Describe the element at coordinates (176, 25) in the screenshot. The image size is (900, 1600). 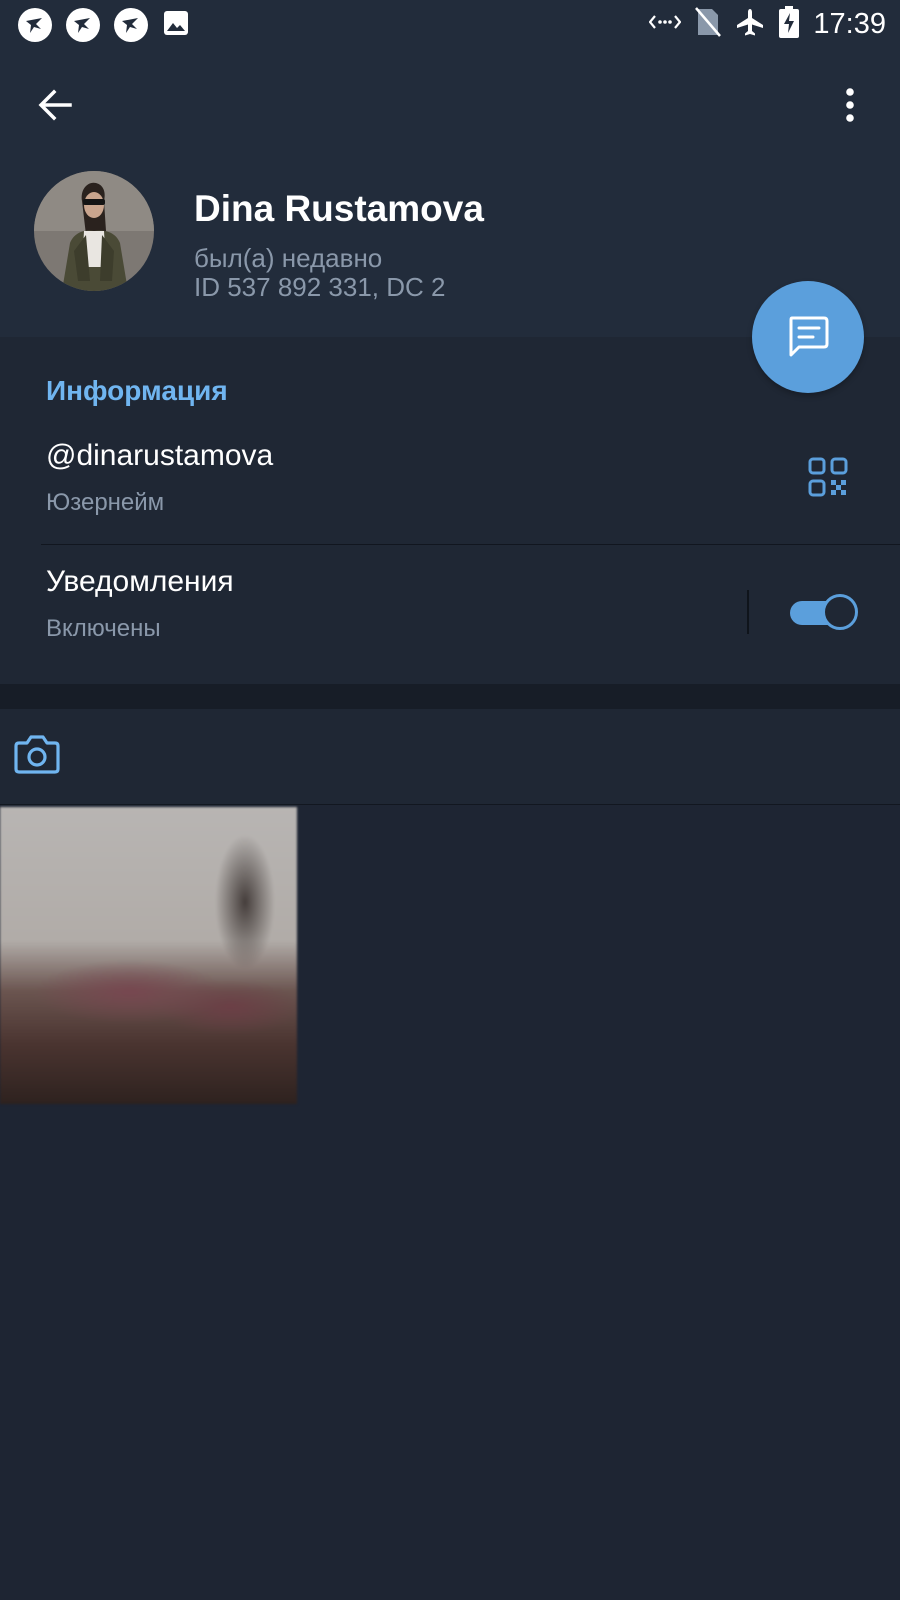
I see `image-icon` at that location.